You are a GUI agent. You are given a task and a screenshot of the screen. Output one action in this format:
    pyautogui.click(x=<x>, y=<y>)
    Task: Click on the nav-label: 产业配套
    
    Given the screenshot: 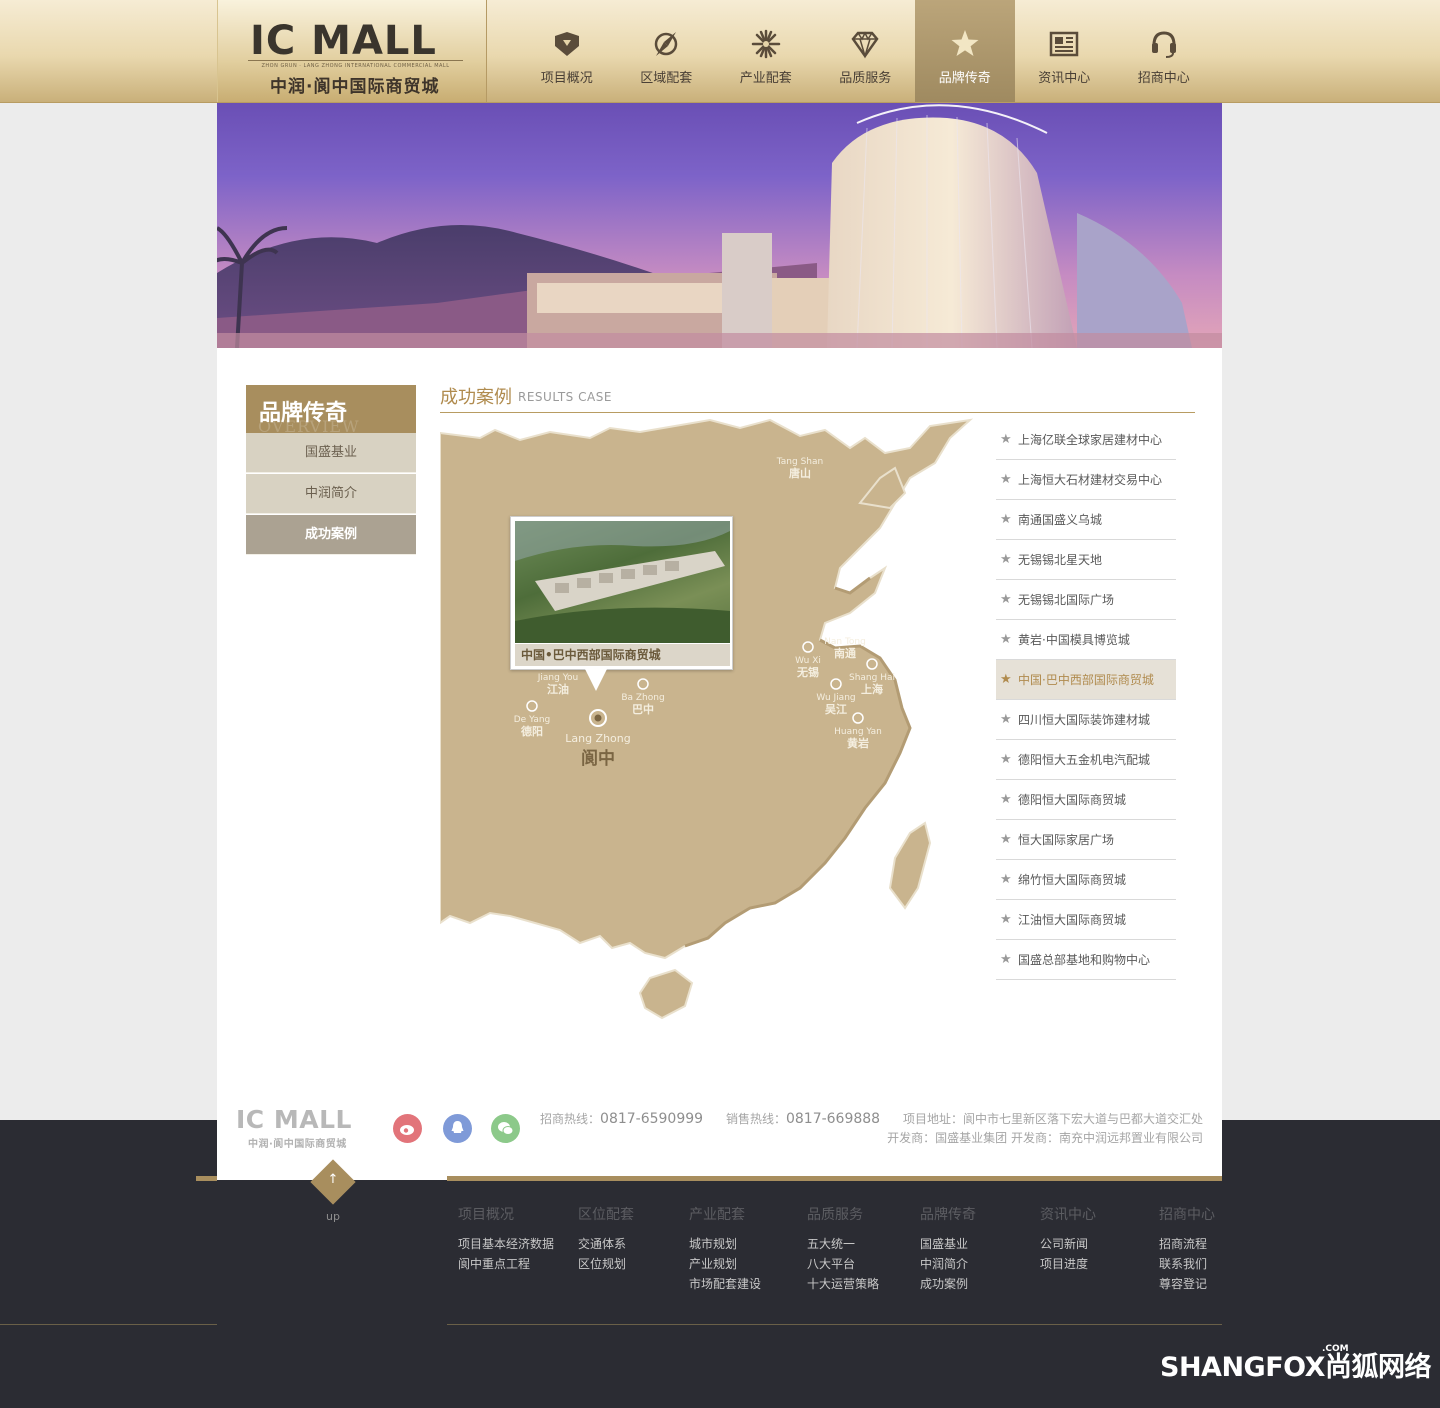 What is the action you would take?
    pyautogui.click(x=765, y=78)
    